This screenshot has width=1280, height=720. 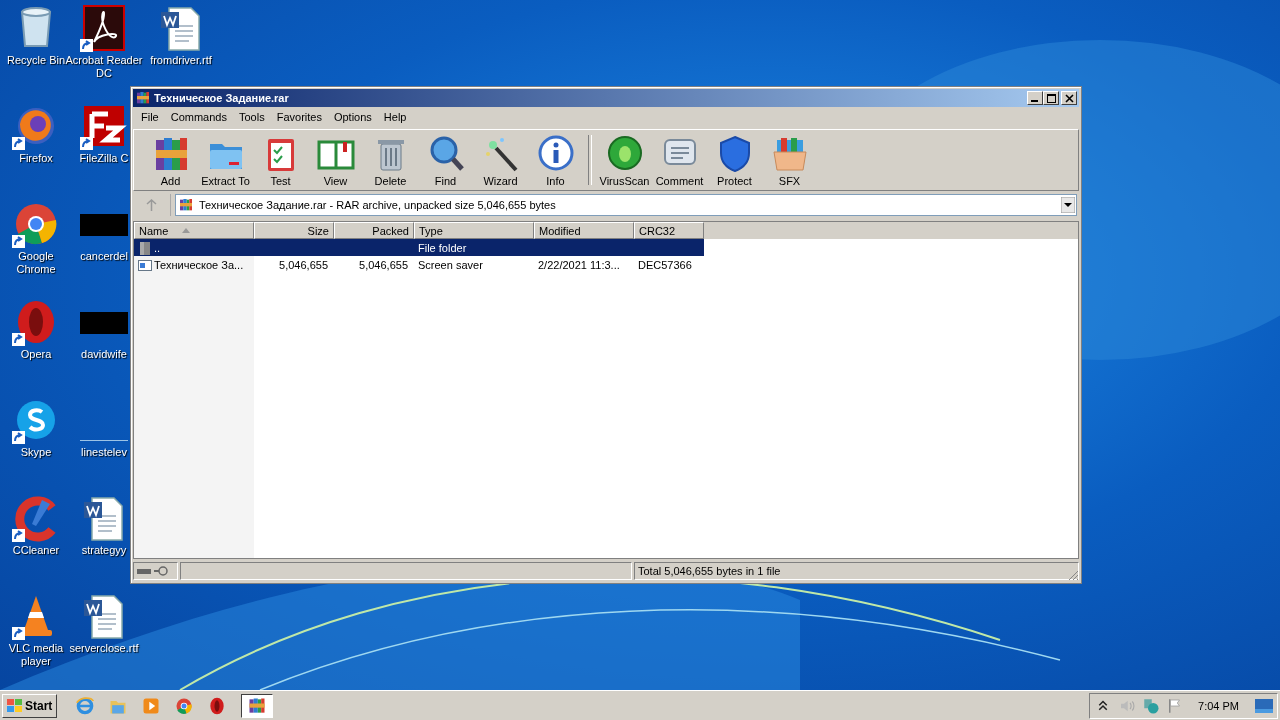 What do you see at coordinates (151, 205) in the screenshot?
I see `up-arrow-icon` at bounding box center [151, 205].